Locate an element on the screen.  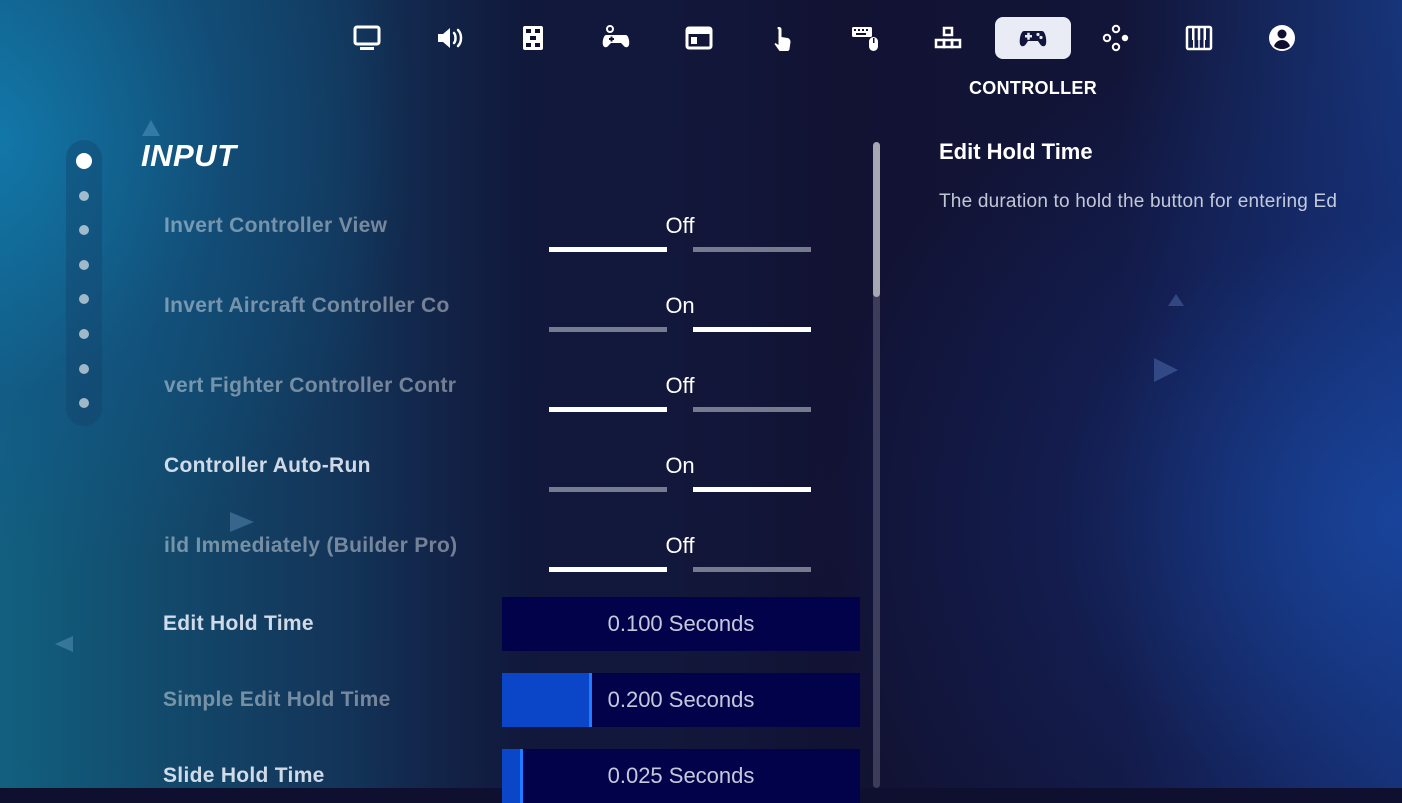
invert-fighter-toggle: Off is located at coordinates (680, 398).